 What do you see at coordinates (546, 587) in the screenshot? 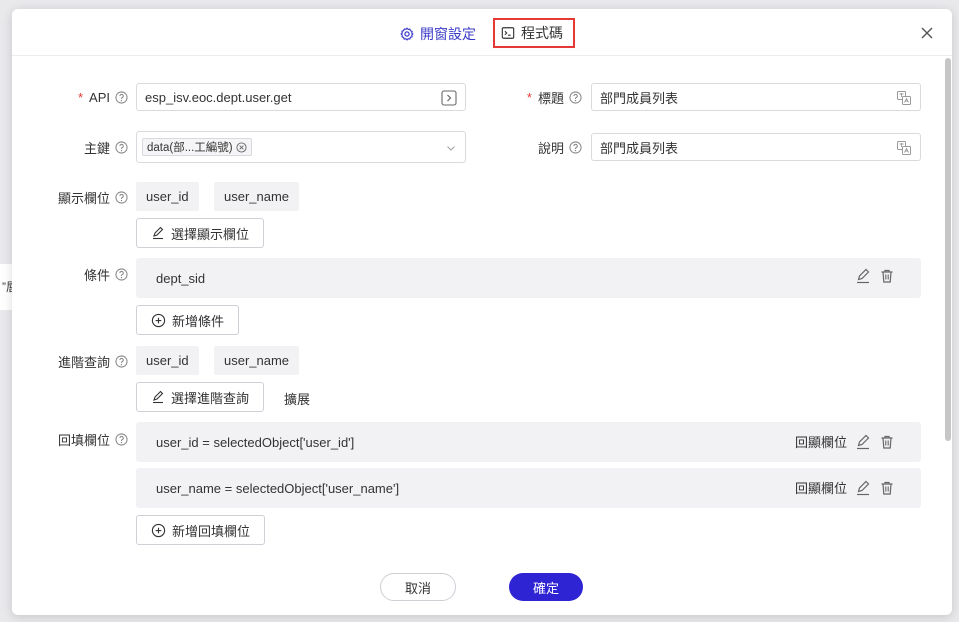
I see `confirm-button: 確定` at bounding box center [546, 587].